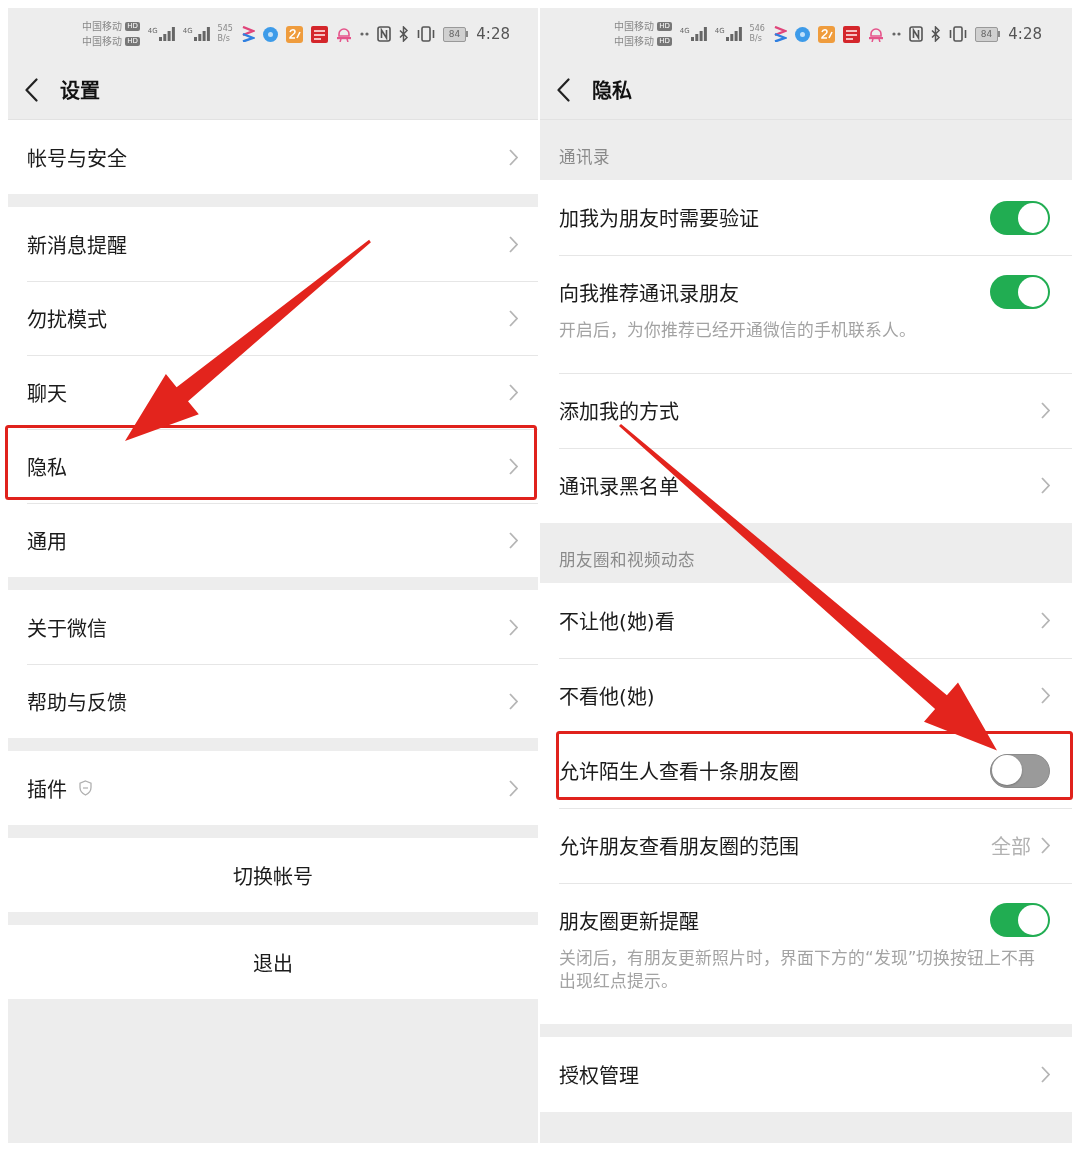 The width and height of the screenshot is (1080, 1151). I want to click on screen-title: 设置, so click(80, 91).